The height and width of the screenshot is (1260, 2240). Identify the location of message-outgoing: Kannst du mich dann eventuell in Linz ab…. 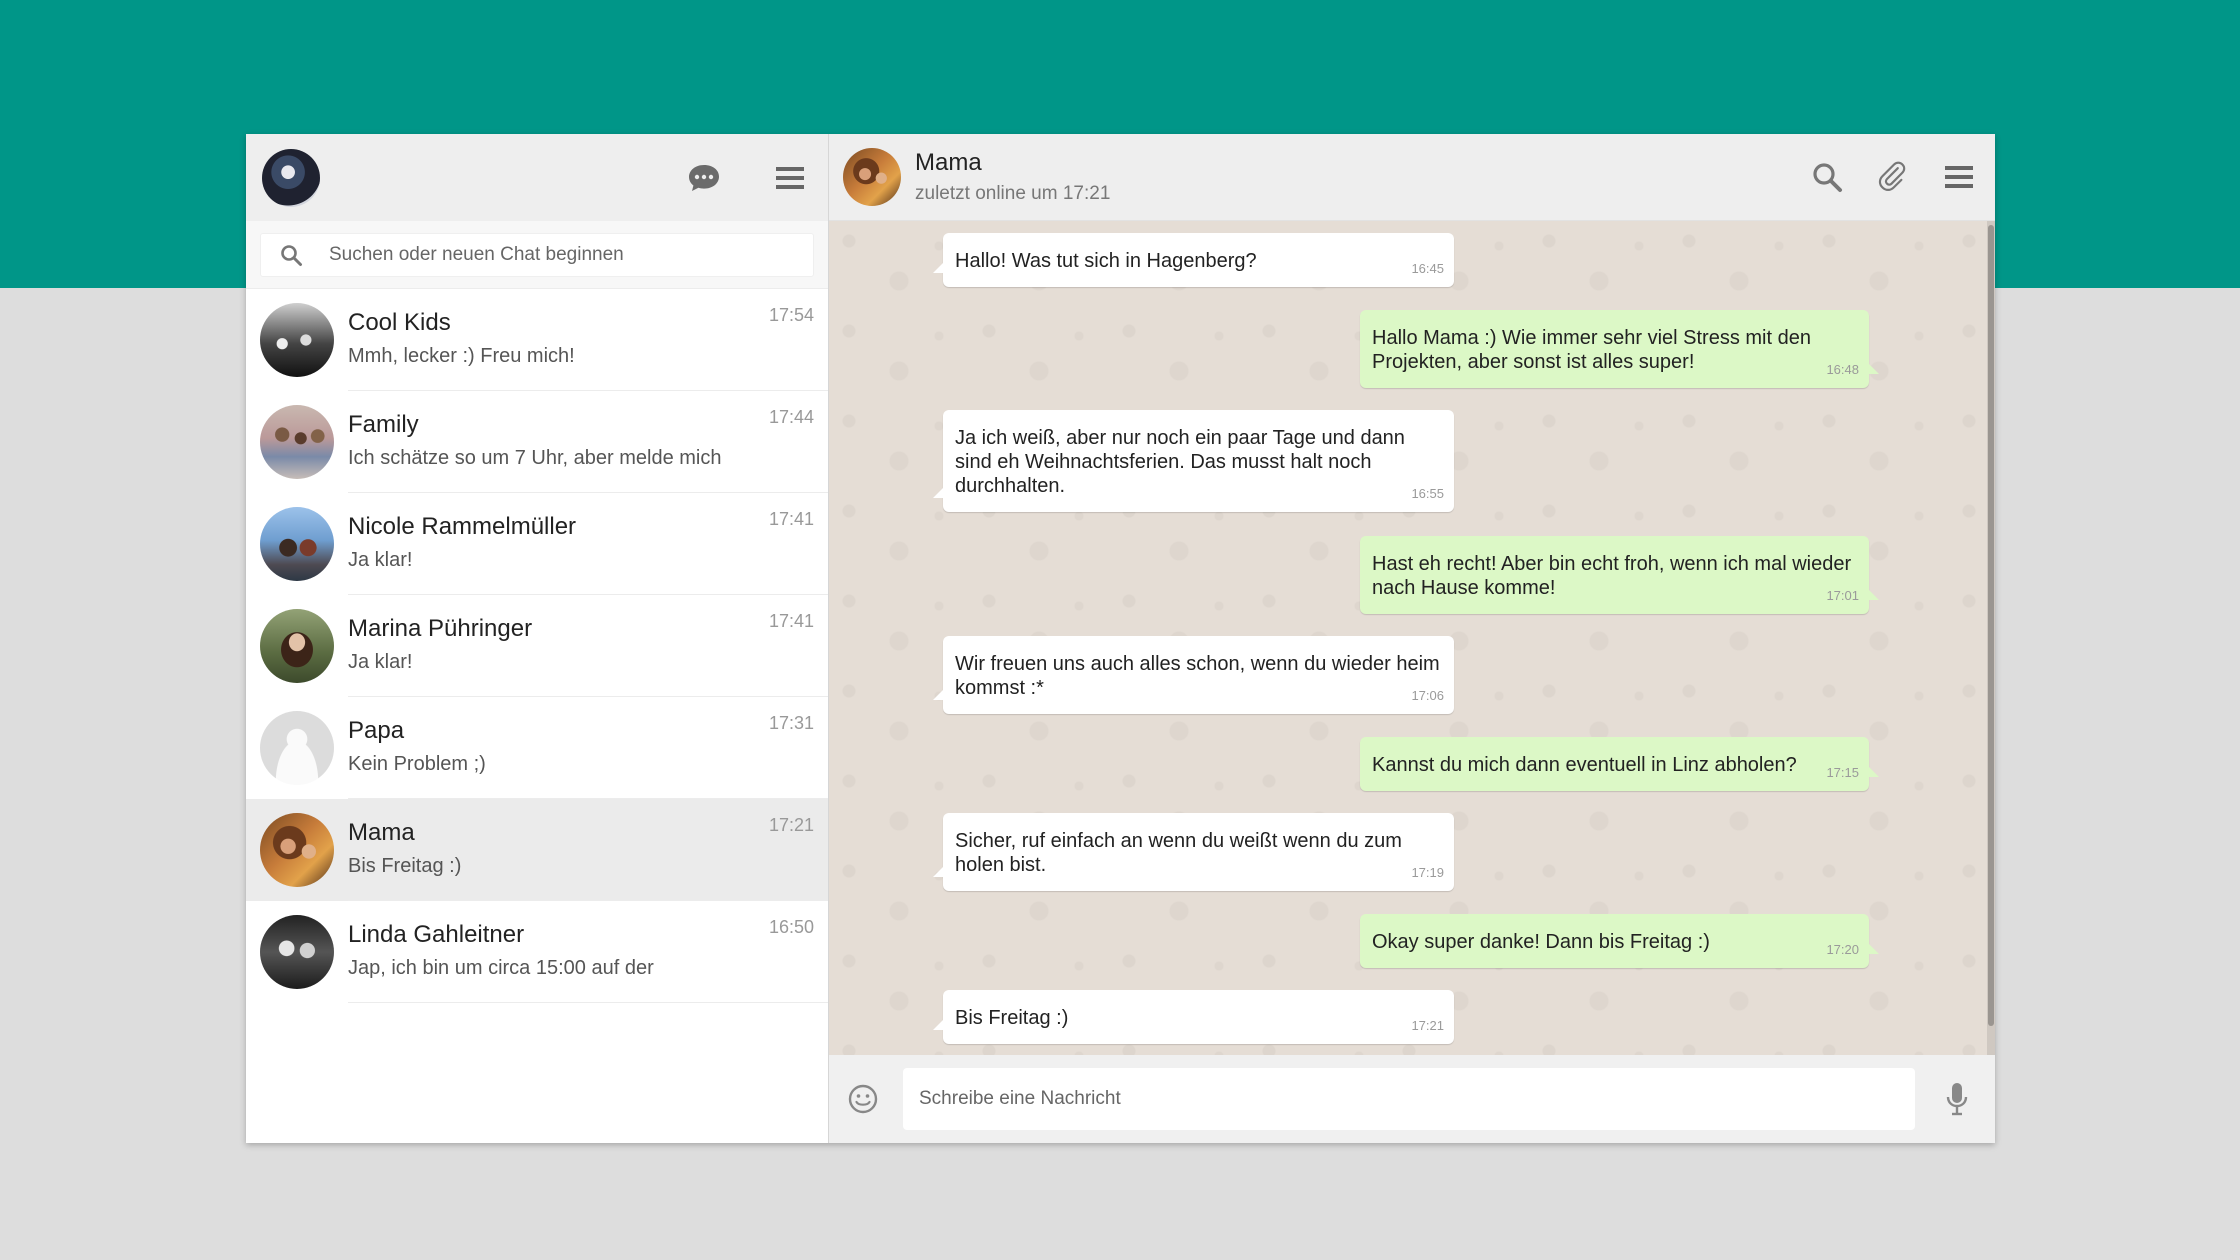
(1619, 764).